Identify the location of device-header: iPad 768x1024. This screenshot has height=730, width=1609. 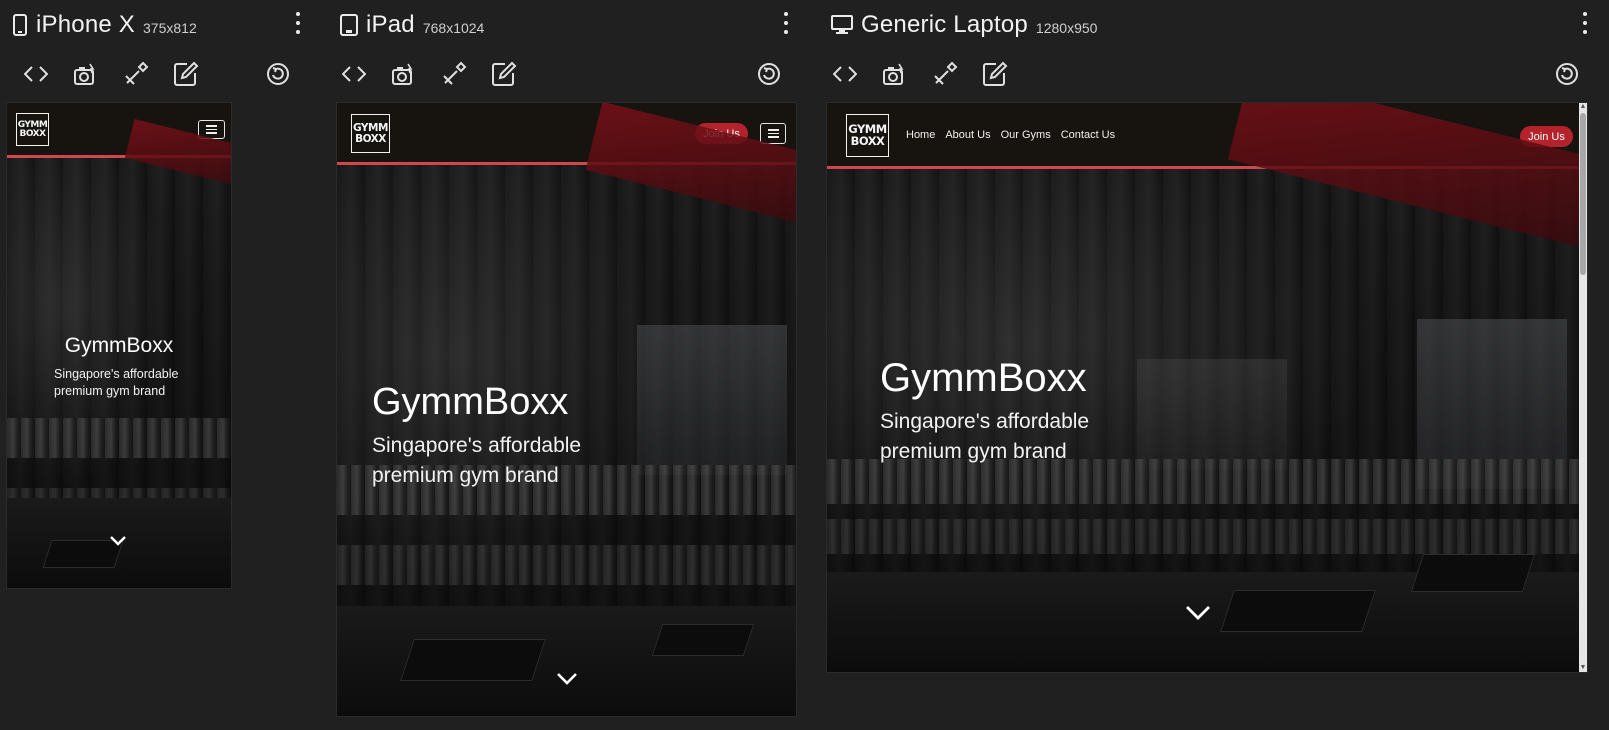
(412, 25).